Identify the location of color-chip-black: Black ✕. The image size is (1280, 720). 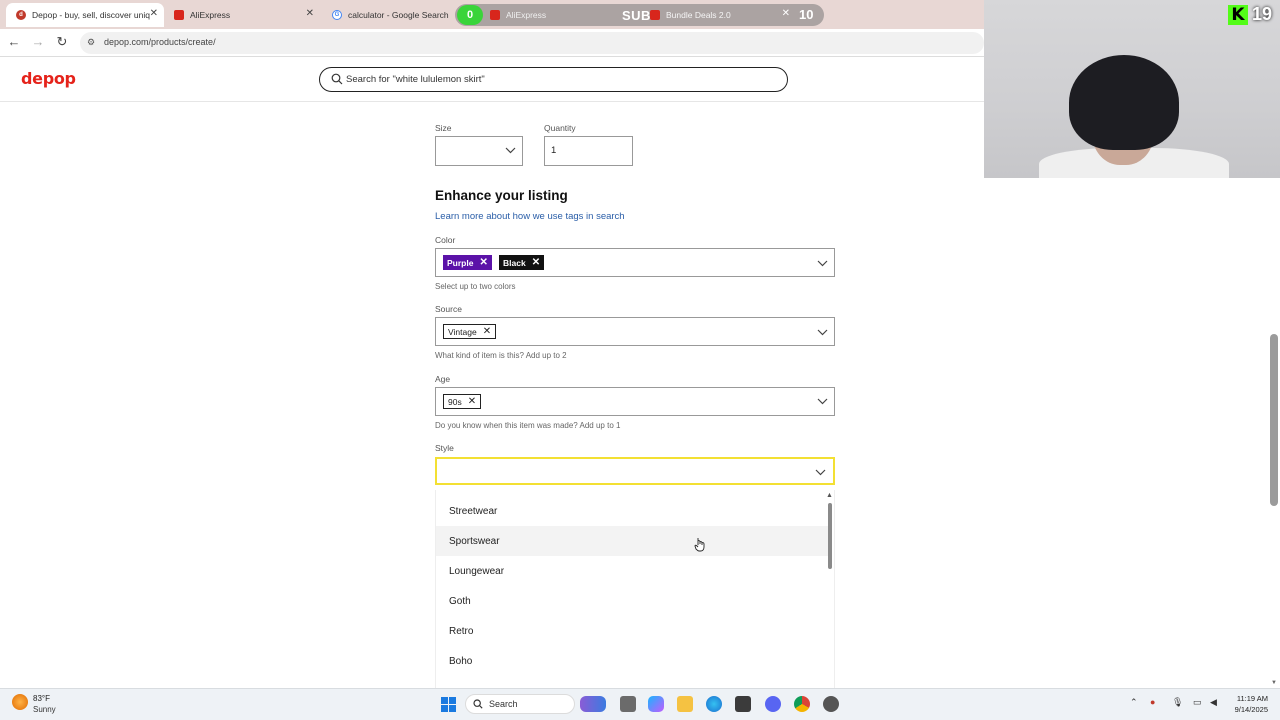
(522, 262).